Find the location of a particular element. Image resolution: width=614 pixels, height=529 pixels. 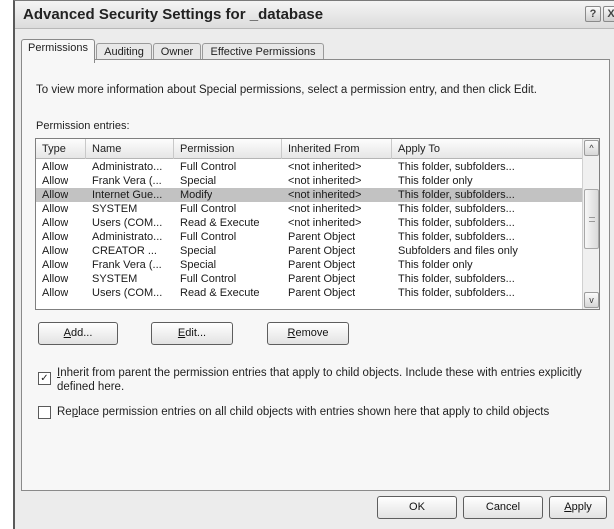

add-button-mnemonic: A is located at coordinates (67, 333).